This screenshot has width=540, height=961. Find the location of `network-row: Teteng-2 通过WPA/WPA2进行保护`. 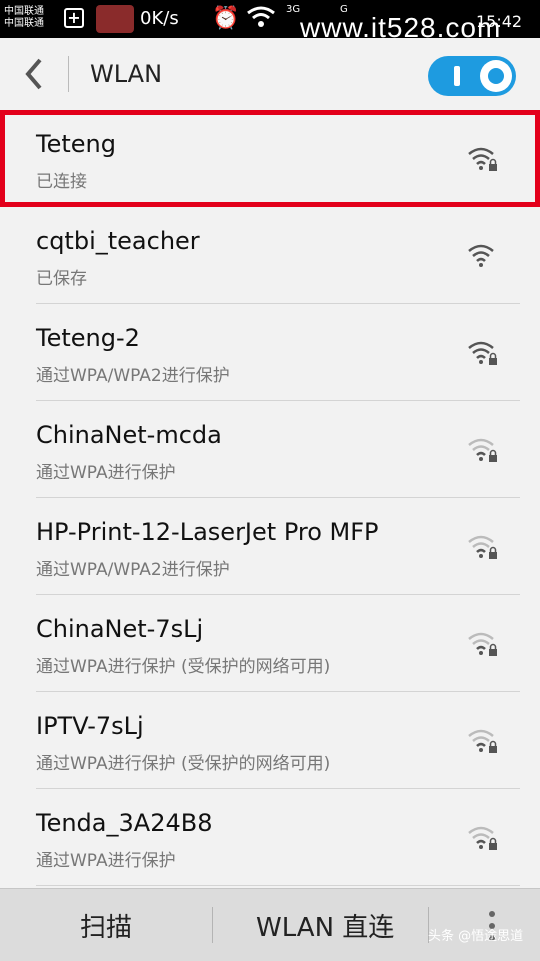

network-row: Teteng-2 通过WPA/WPA2进行保护 is located at coordinates (270, 352).